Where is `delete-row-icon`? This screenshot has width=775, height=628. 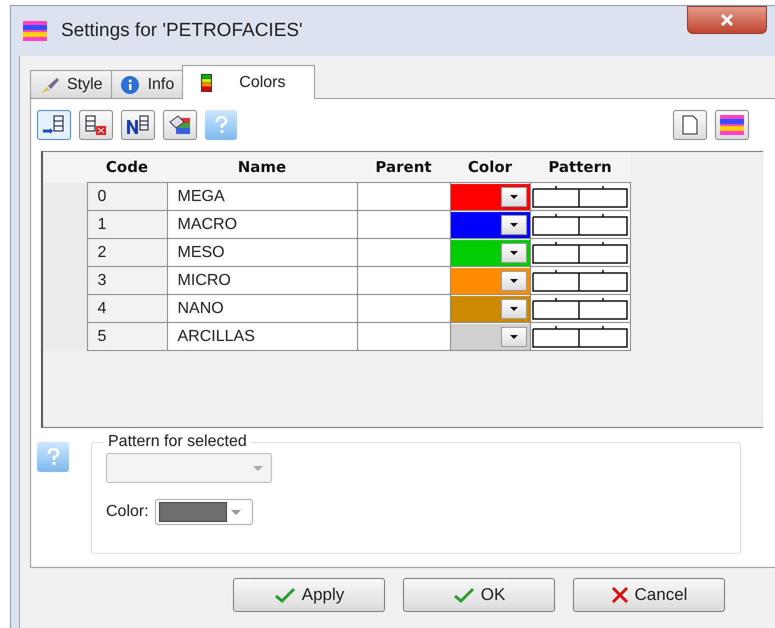
delete-row-icon is located at coordinates (96, 125).